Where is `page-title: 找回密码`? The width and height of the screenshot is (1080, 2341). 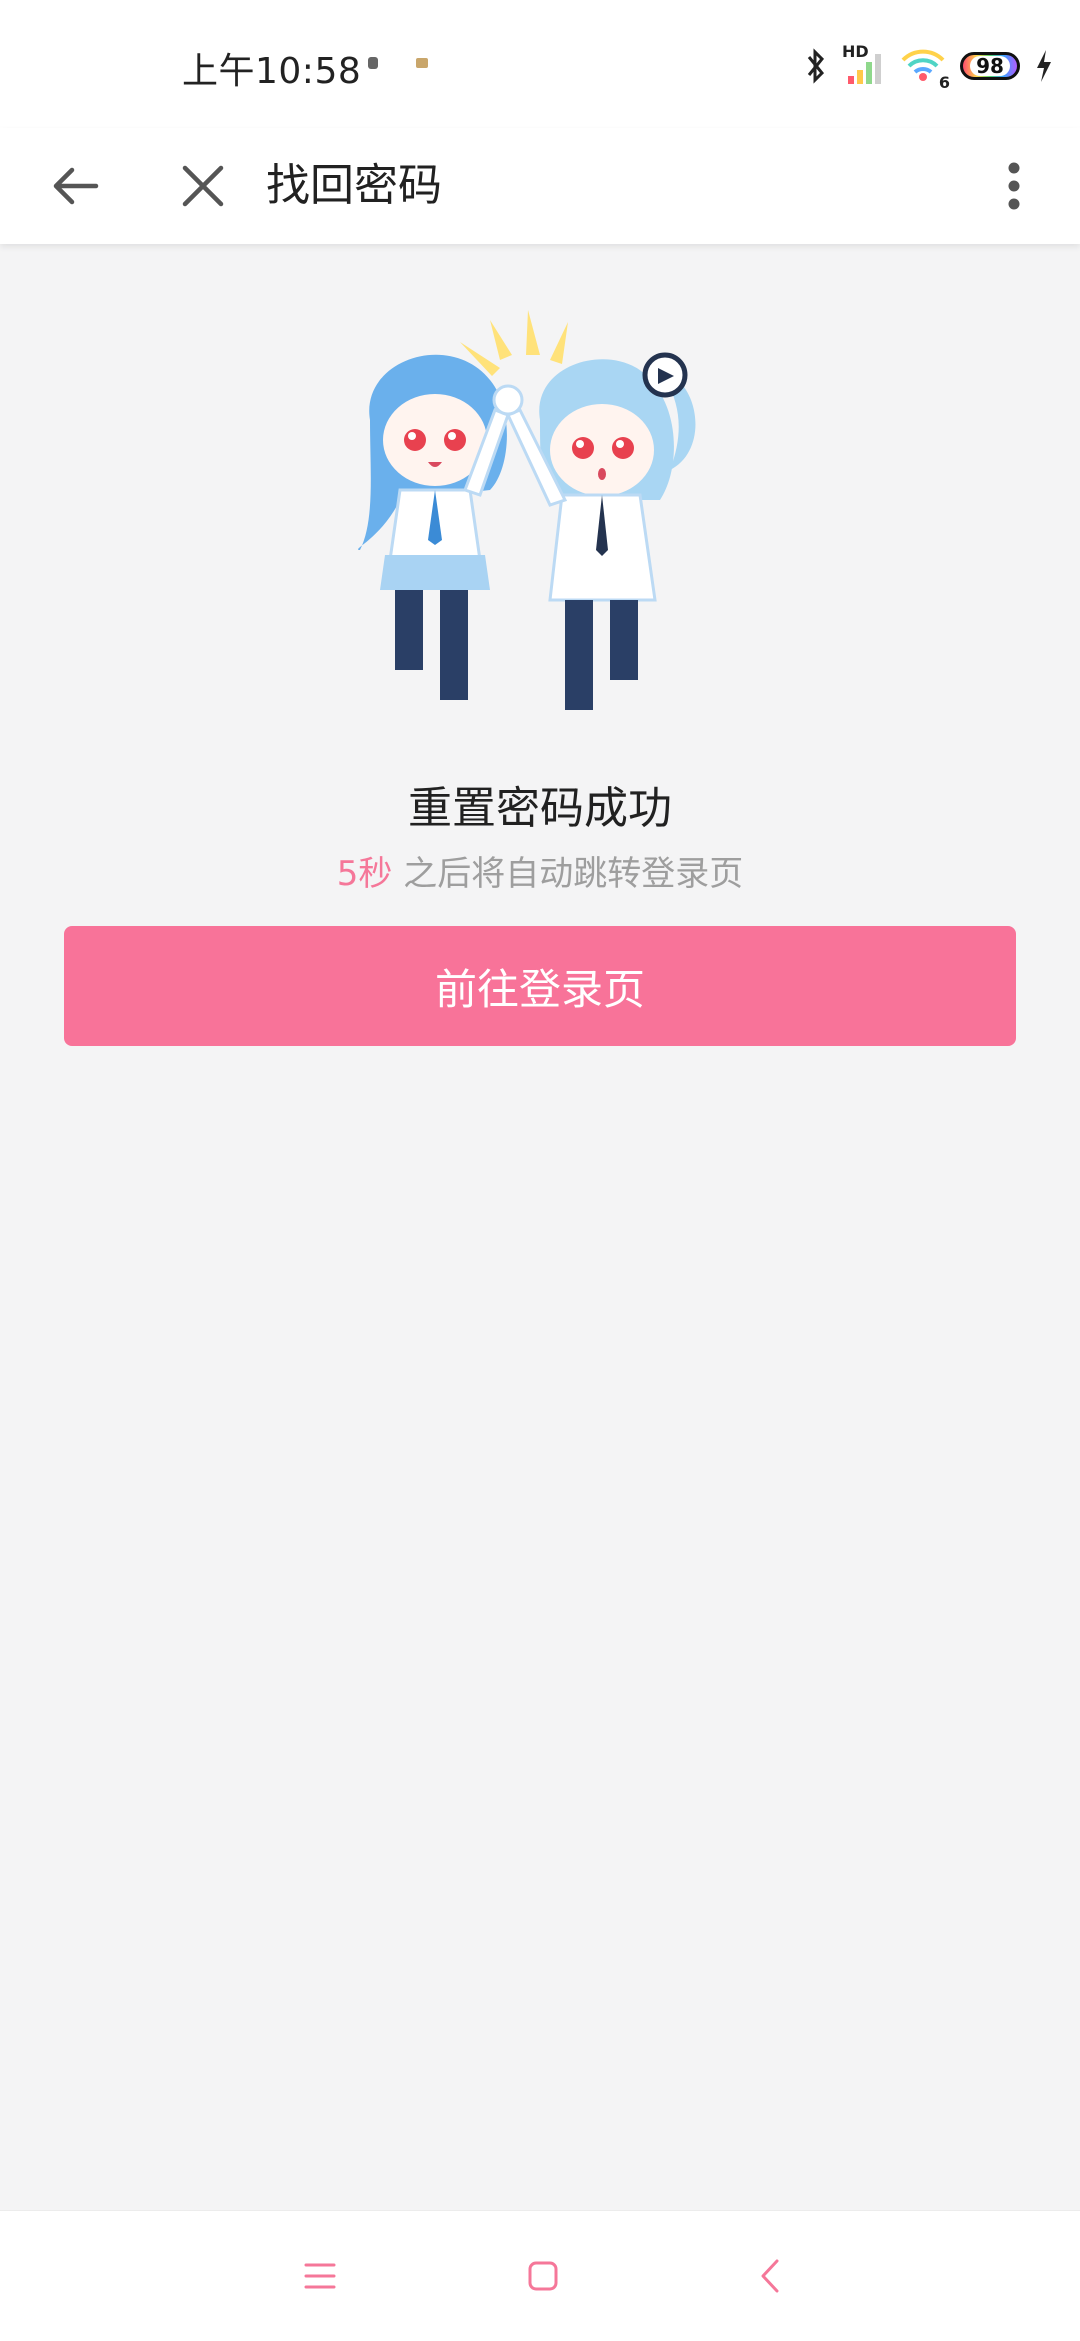
page-title: 找回密码 is located at coordinates (354, 185).